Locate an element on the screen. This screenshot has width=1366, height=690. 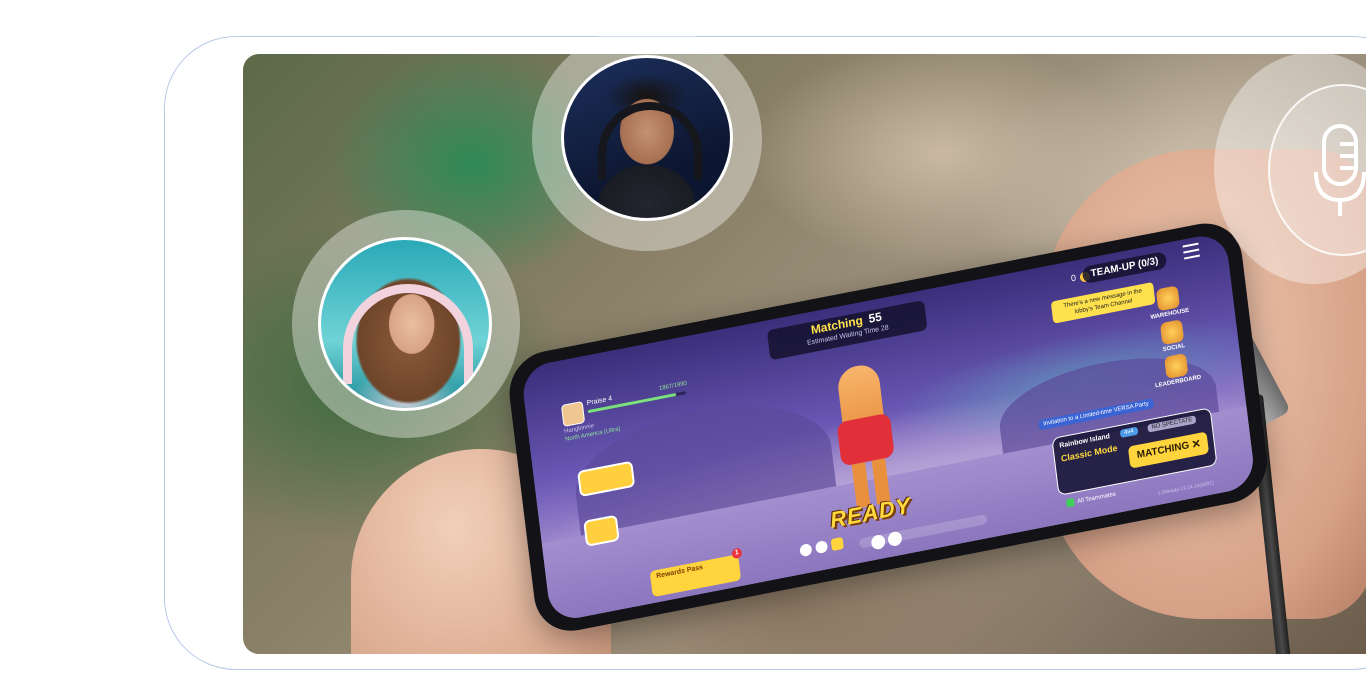
matching-button: MATCHING ✕ is located at coordinates (1168, 450).